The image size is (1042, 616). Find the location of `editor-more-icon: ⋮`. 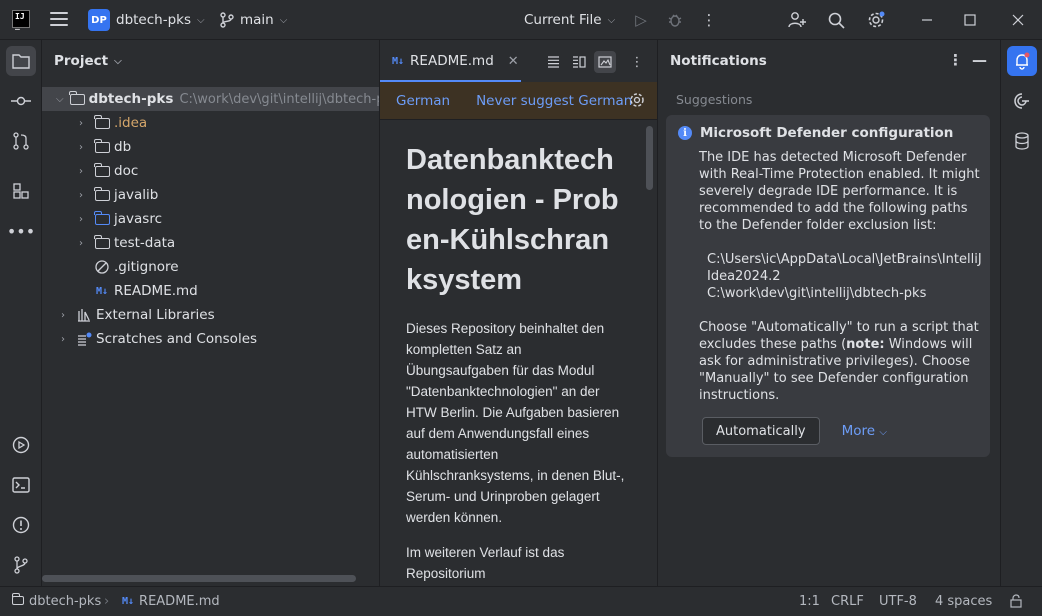

editor-more-icon: ⋮ is located at coordinates (637, 62).